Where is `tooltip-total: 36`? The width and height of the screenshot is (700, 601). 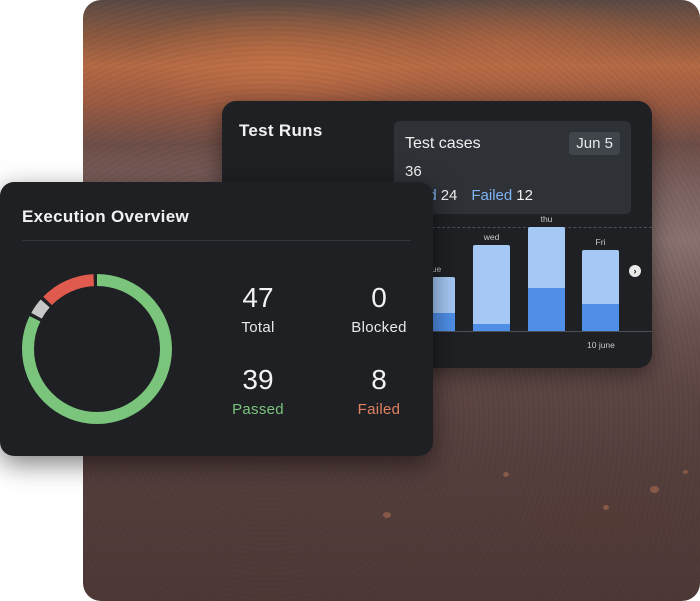 tooltip-total: 36 is located at coordinates (413, 171).